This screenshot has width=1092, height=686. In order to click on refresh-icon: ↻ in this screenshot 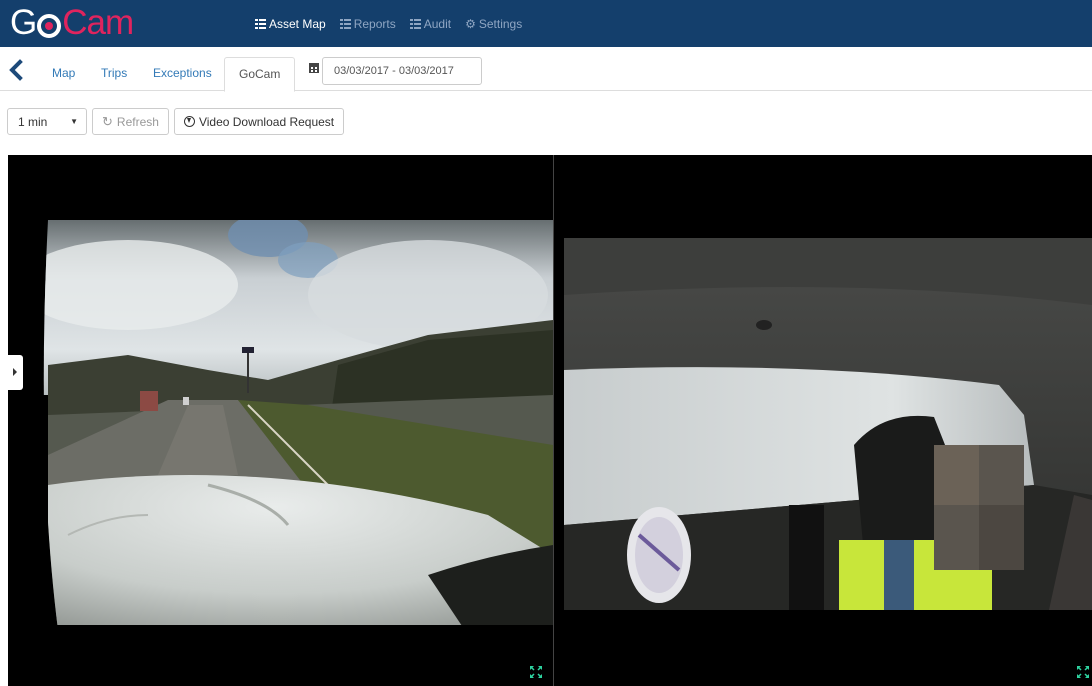, I will do `click(107, 121)`.